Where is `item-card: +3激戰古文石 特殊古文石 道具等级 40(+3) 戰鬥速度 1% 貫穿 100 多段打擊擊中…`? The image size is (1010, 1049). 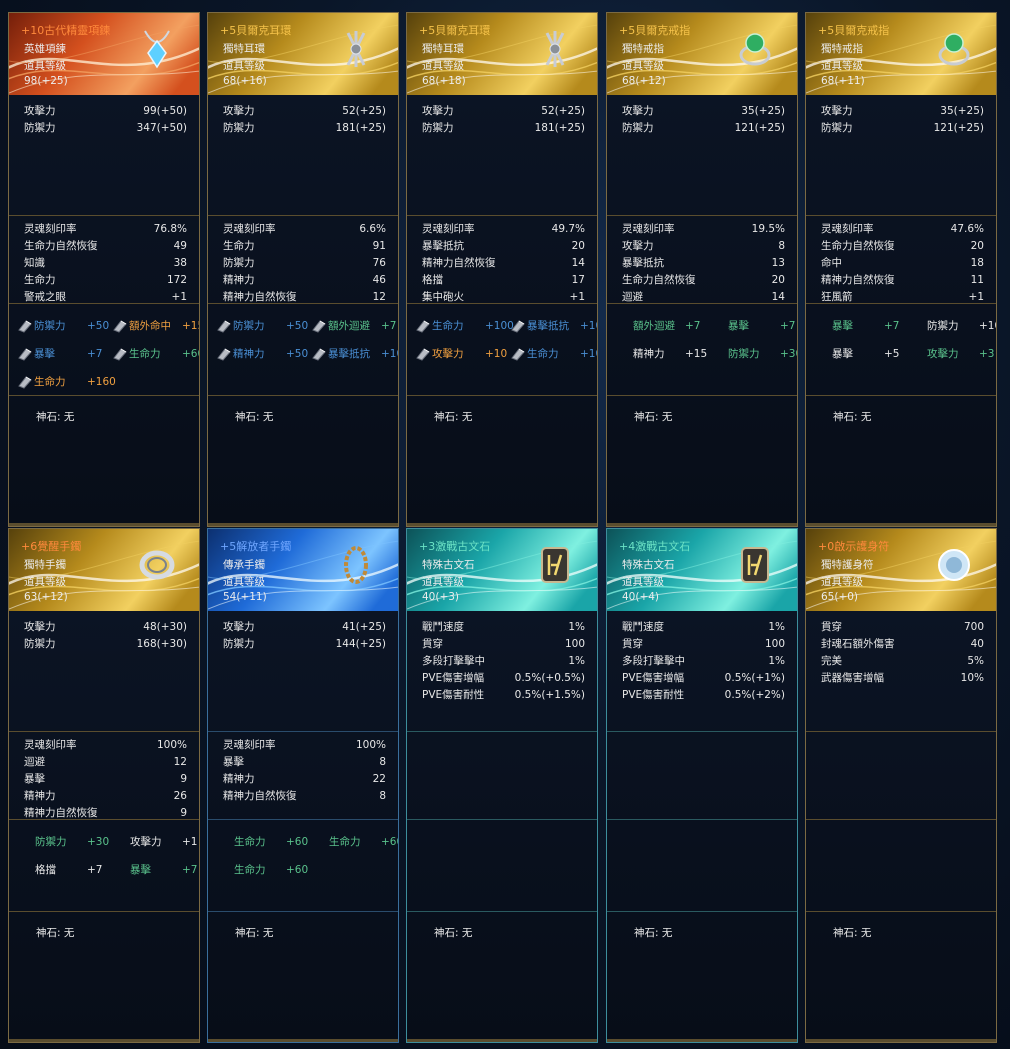 item-card: +3激戰古文石 特殊古文石 道具等级 40(+3) 戰鬥速度 1% 貫穿 100 多段打擊擊中… is located at coordinates (502, 785).